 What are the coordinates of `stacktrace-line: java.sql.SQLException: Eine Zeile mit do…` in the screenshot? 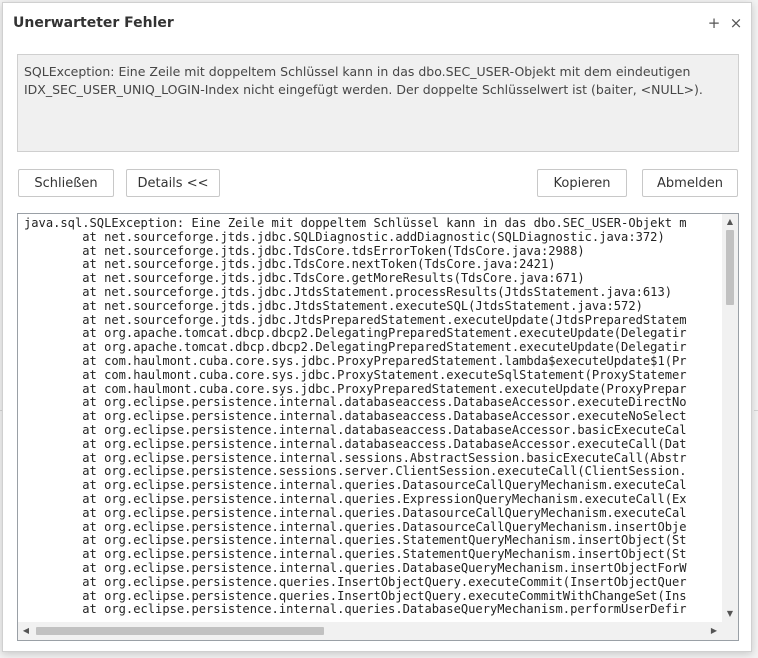 It's located at (355, 223).